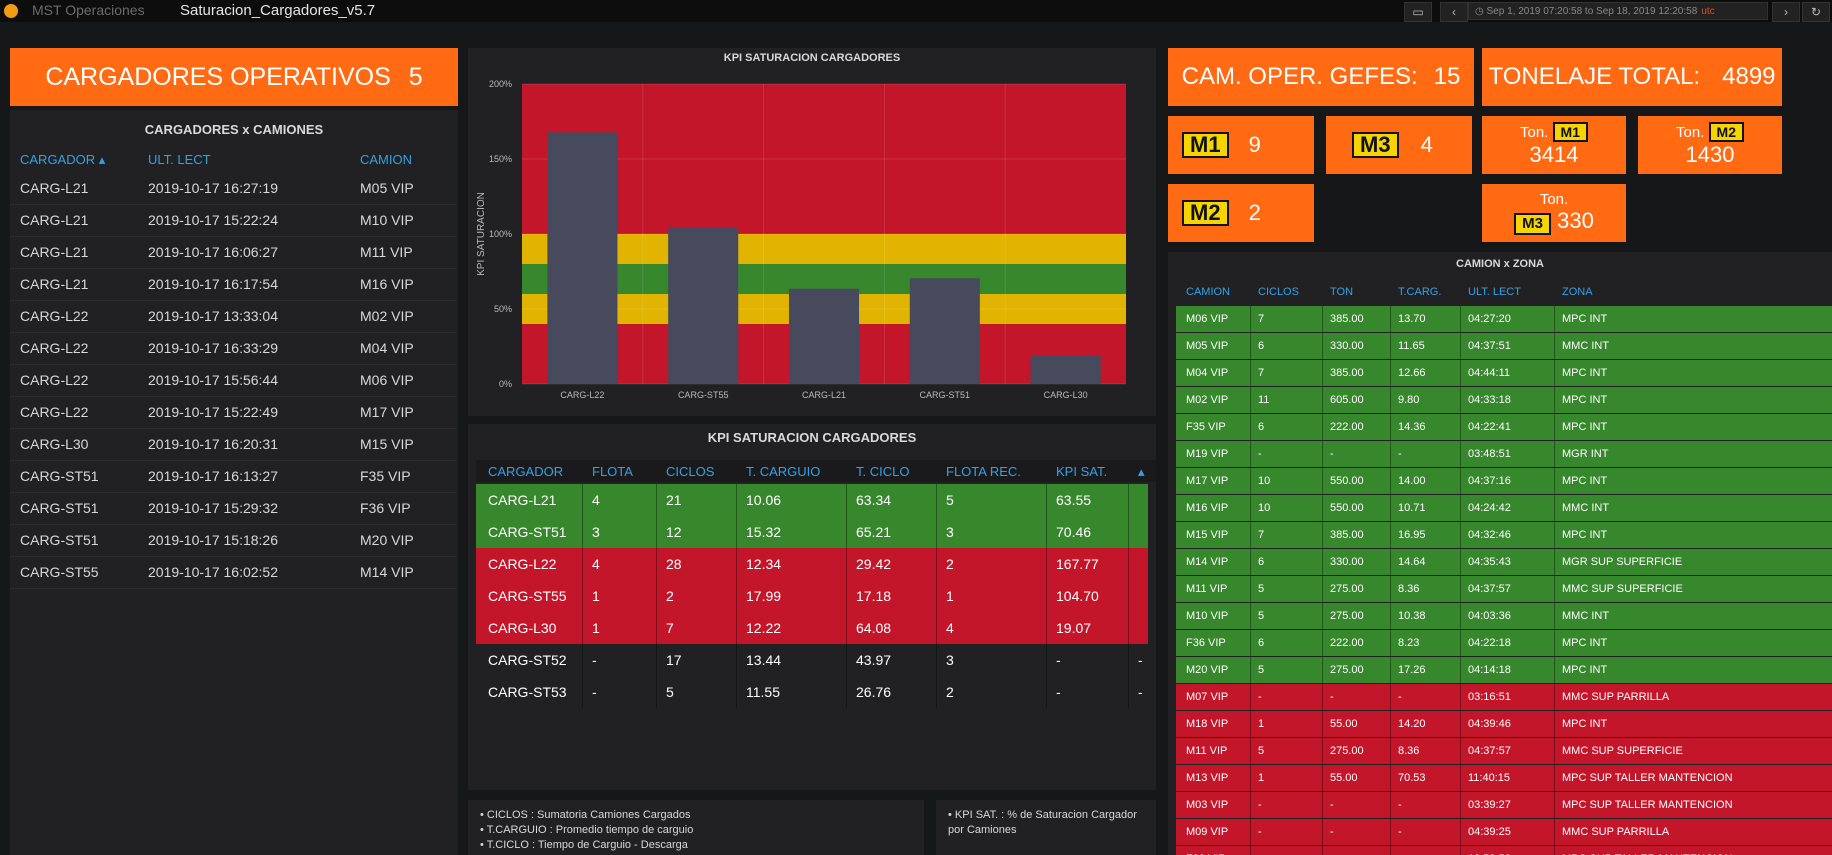  I want to click on table-cell: 15.32, so click(764, 532).